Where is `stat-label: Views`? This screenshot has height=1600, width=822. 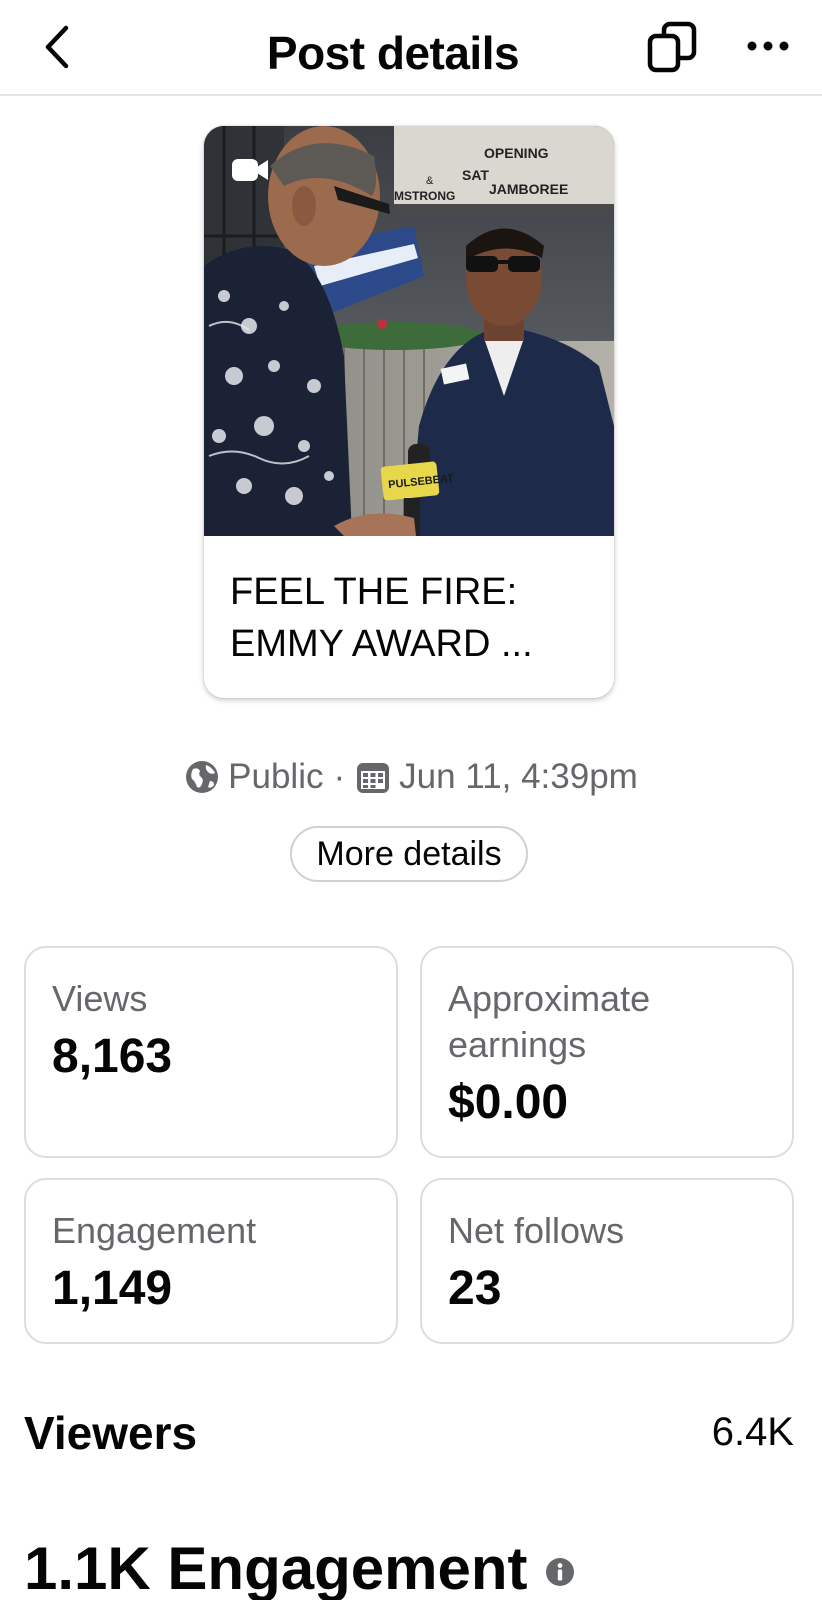
stat-label: Views is located at coordinates (100, 998).